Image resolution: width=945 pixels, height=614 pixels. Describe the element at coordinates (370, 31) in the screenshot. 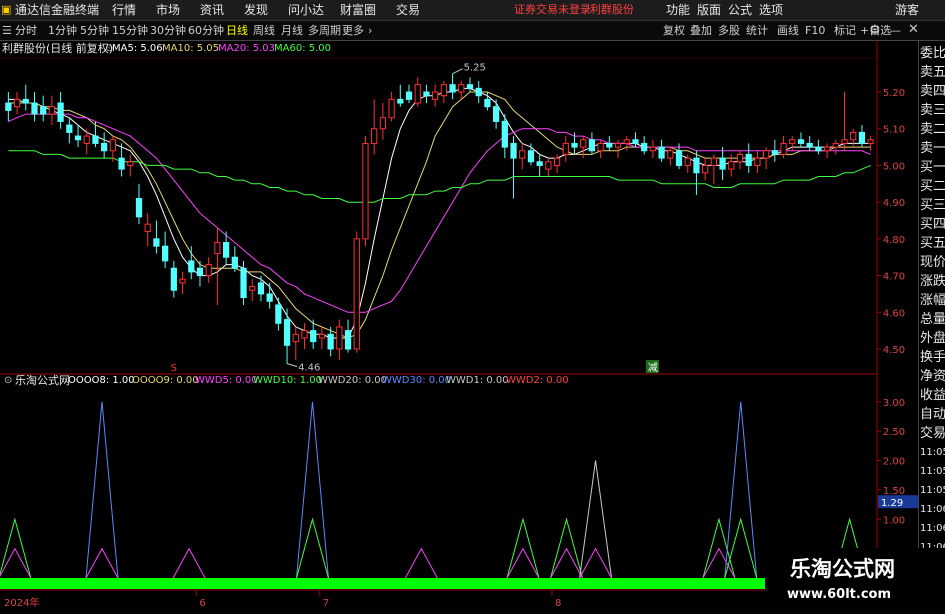

I see `more-chevron-icon: ›` at that location.